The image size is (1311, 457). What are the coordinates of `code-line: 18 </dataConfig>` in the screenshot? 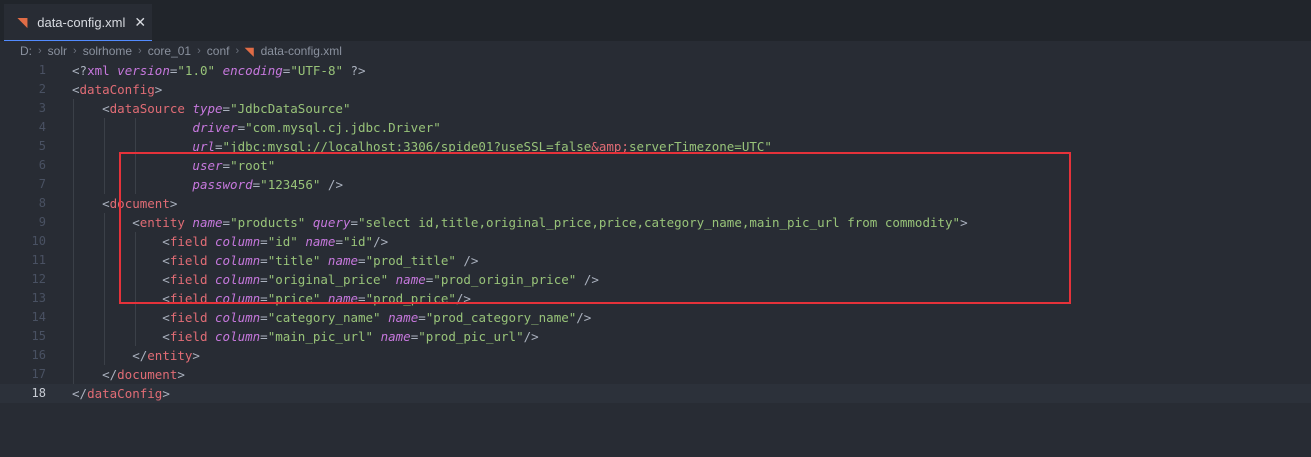 It's located at (655, 393).